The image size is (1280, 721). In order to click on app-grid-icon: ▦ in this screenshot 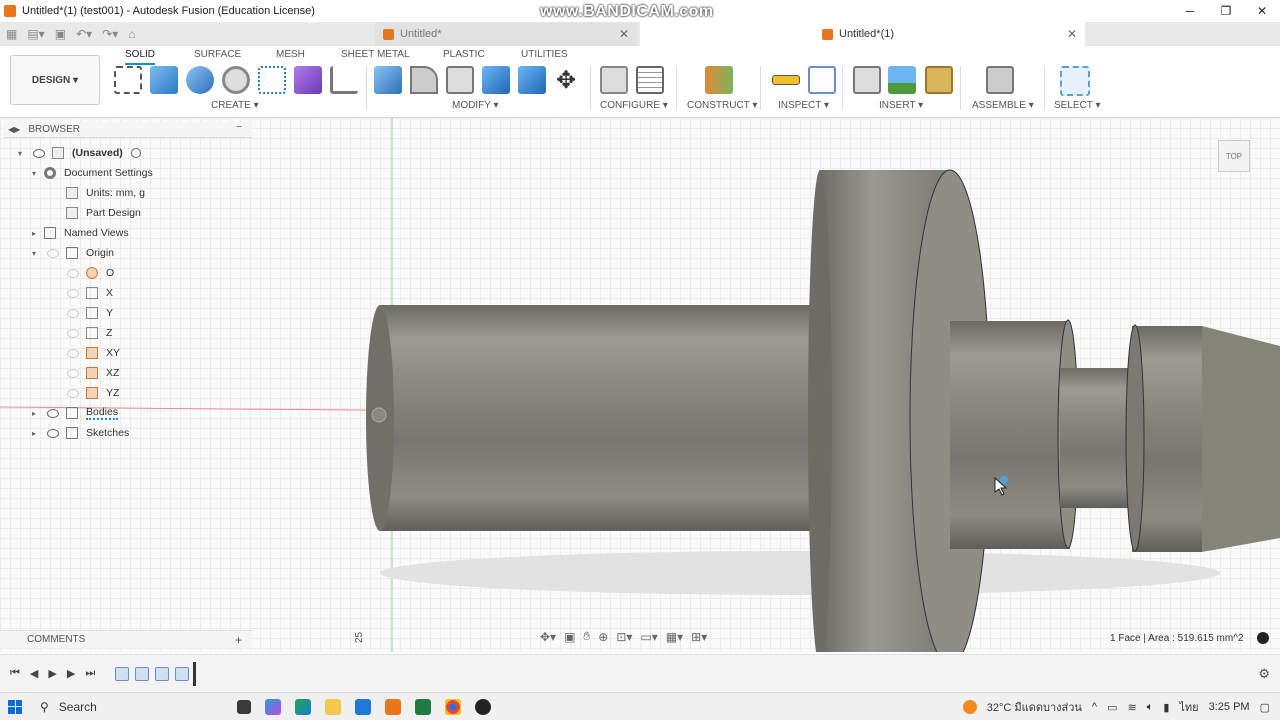, I will do `click(11, 34)`.